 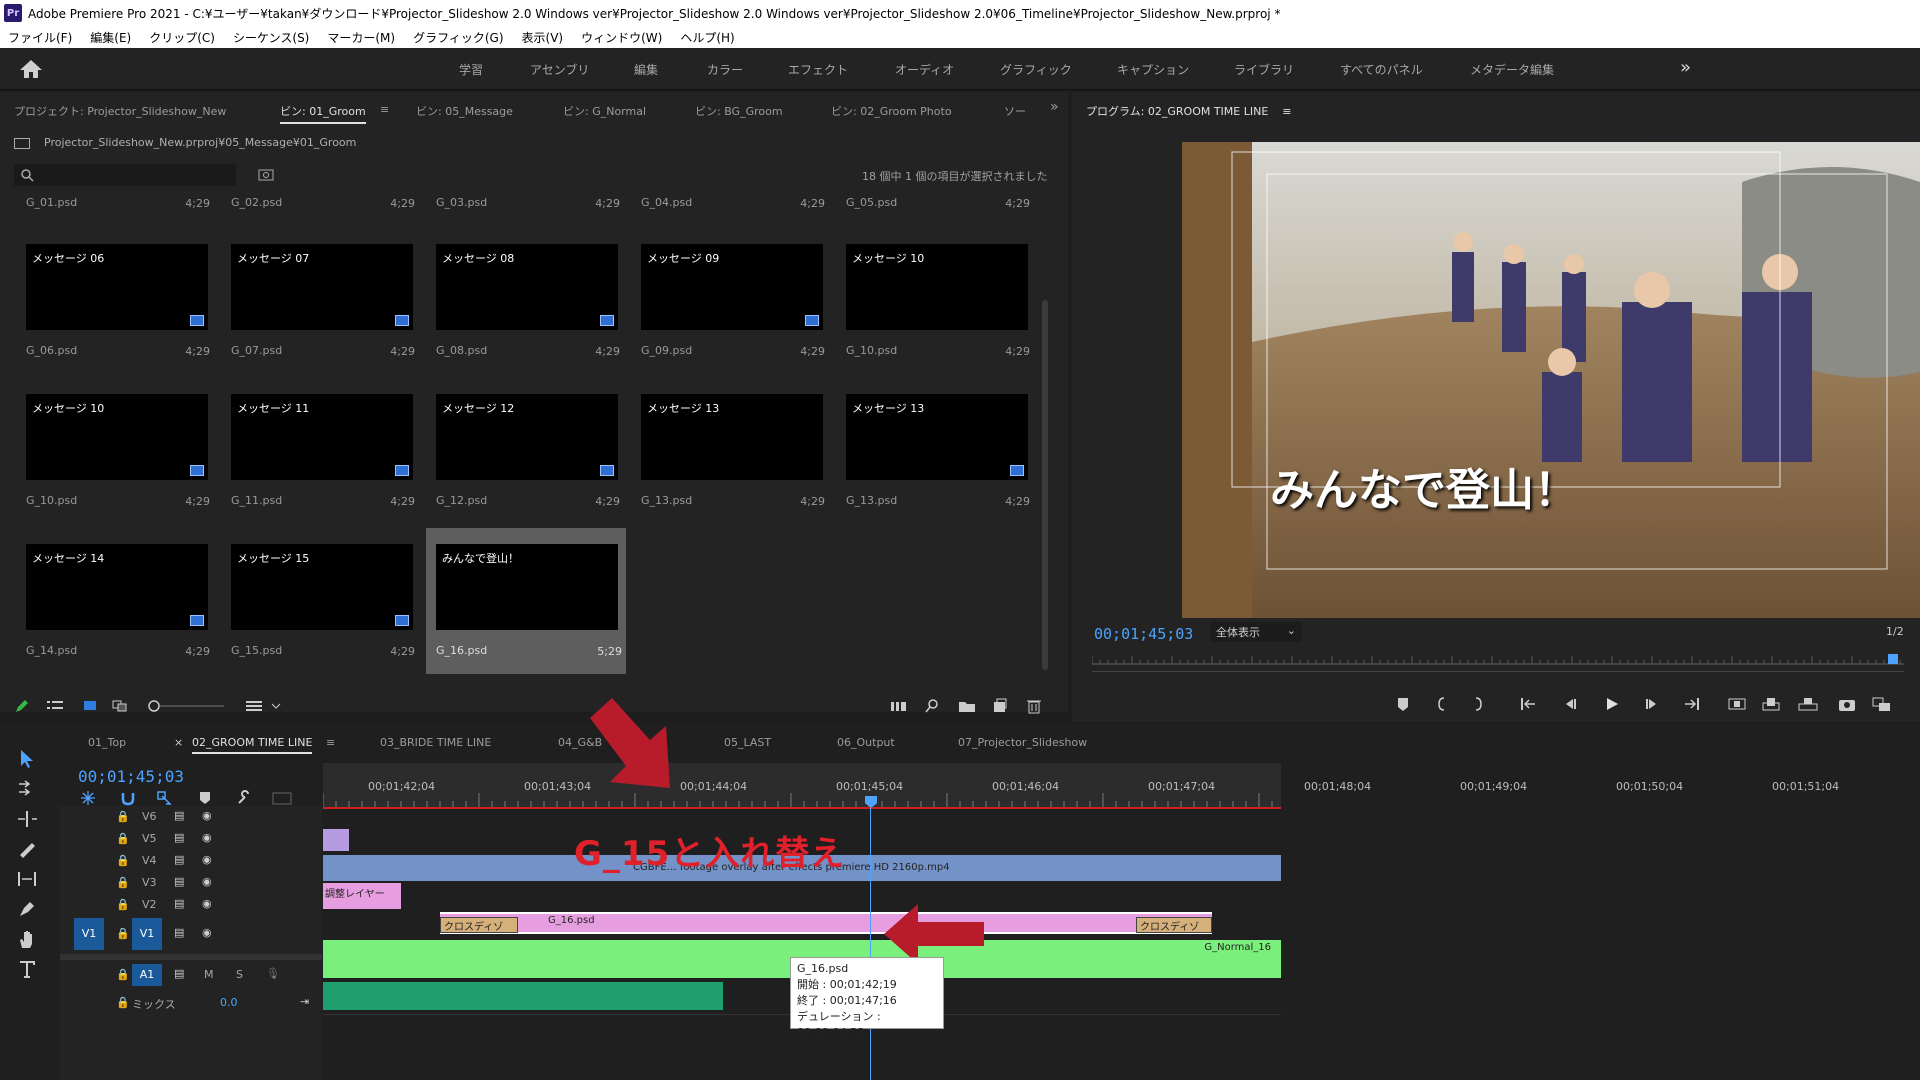 I want to click on ws-color: カラー, so click(x=725, y=69).